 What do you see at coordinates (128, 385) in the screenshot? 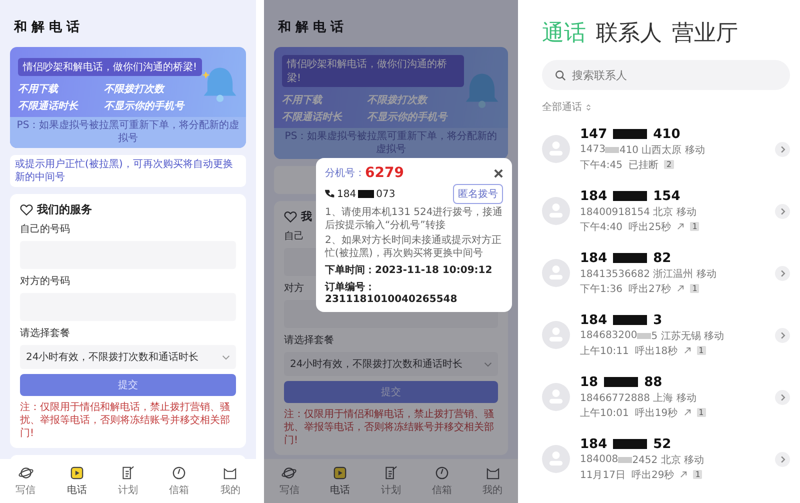
I see `submit-button: 提交` at bounding box center [128, 385].